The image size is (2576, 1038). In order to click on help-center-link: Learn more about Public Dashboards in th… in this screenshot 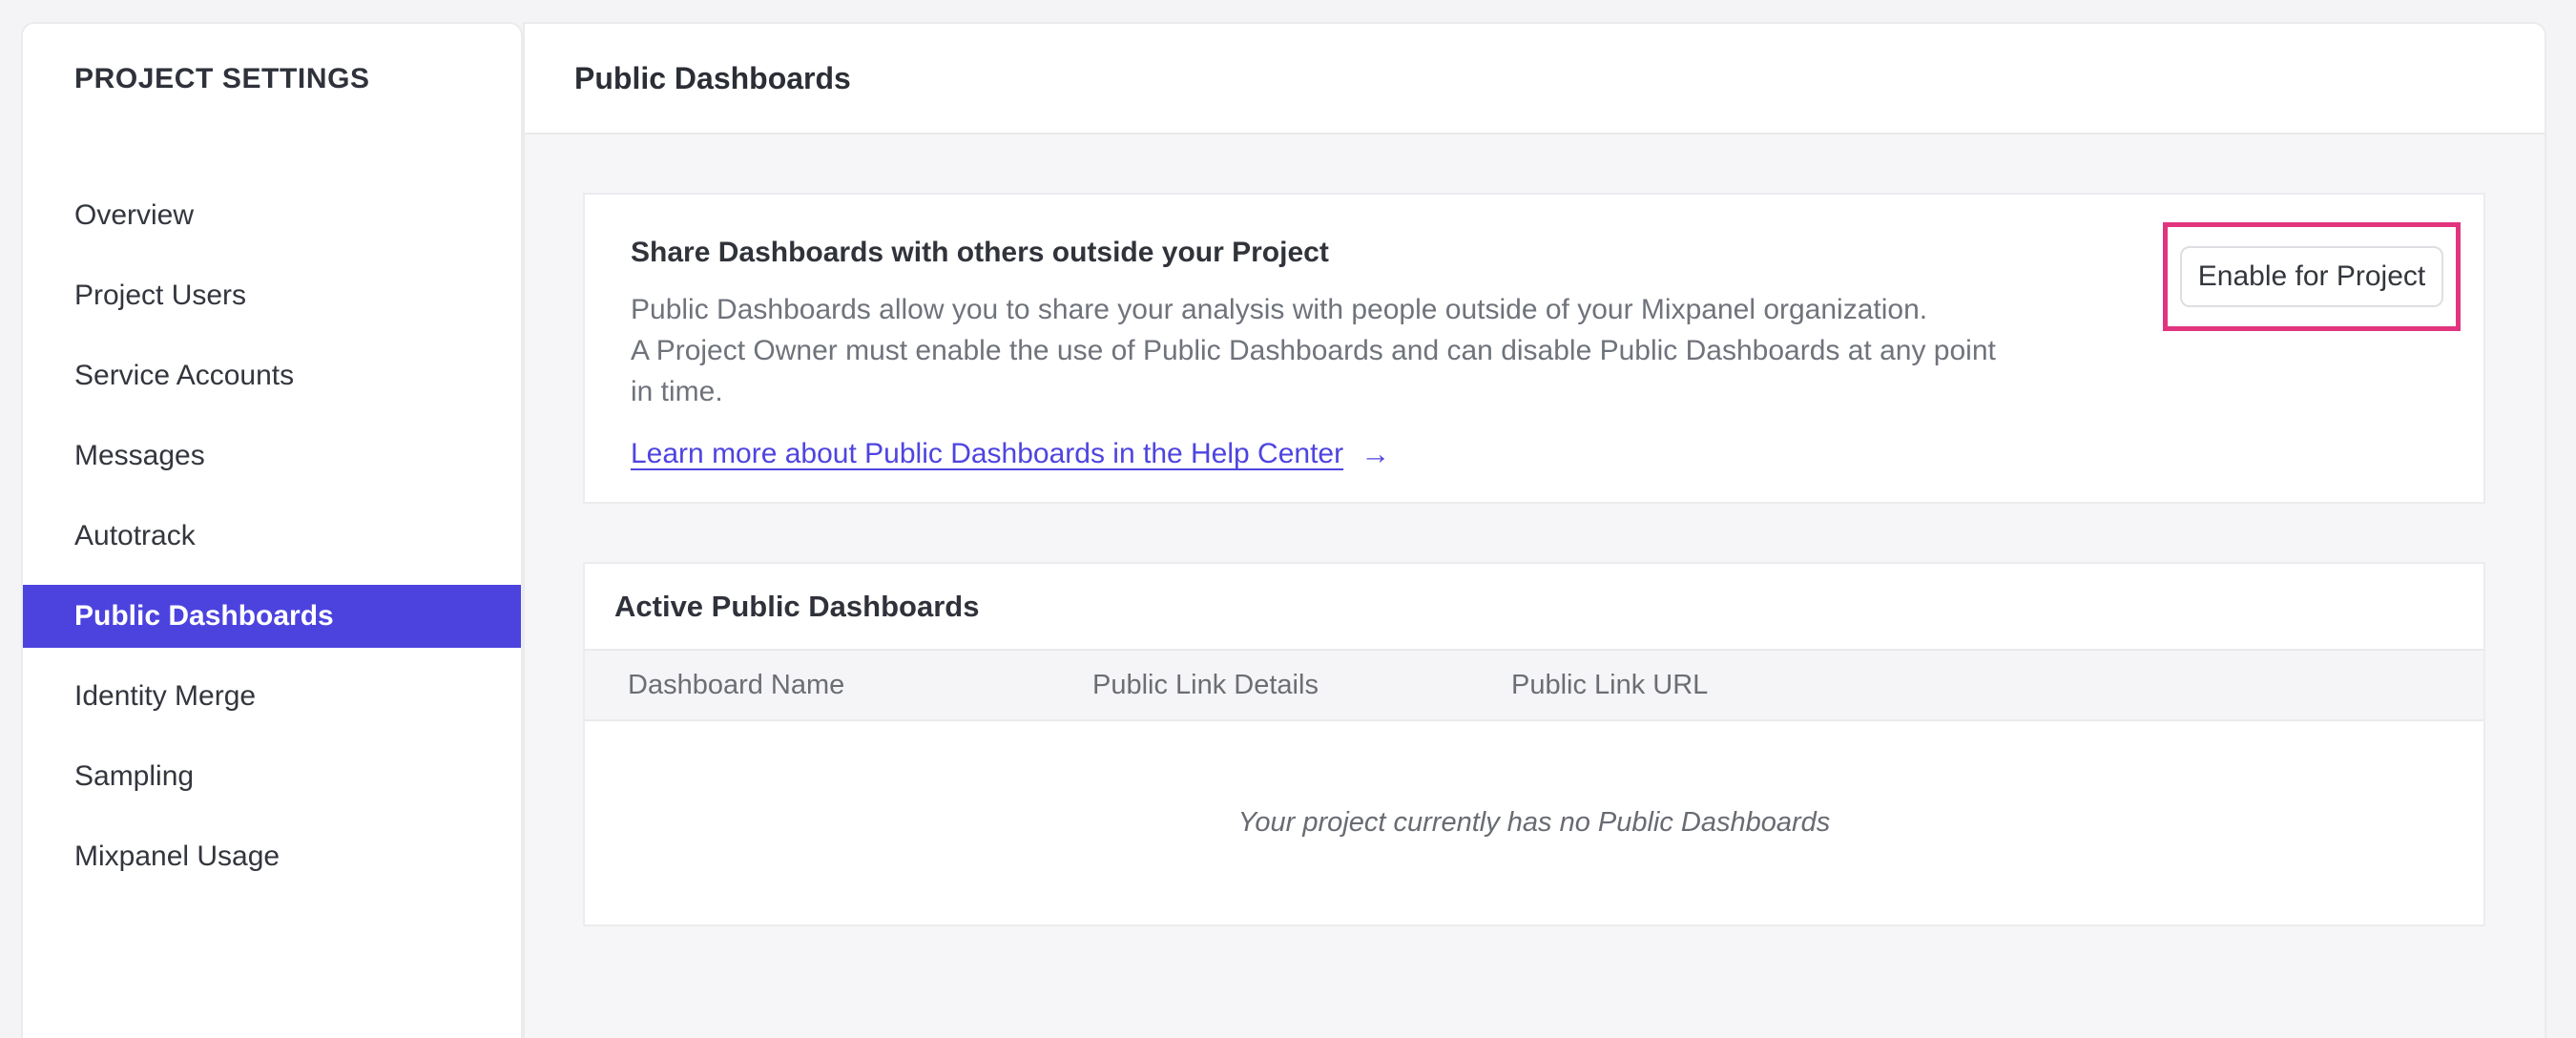, I will do `click(987, 454)`.